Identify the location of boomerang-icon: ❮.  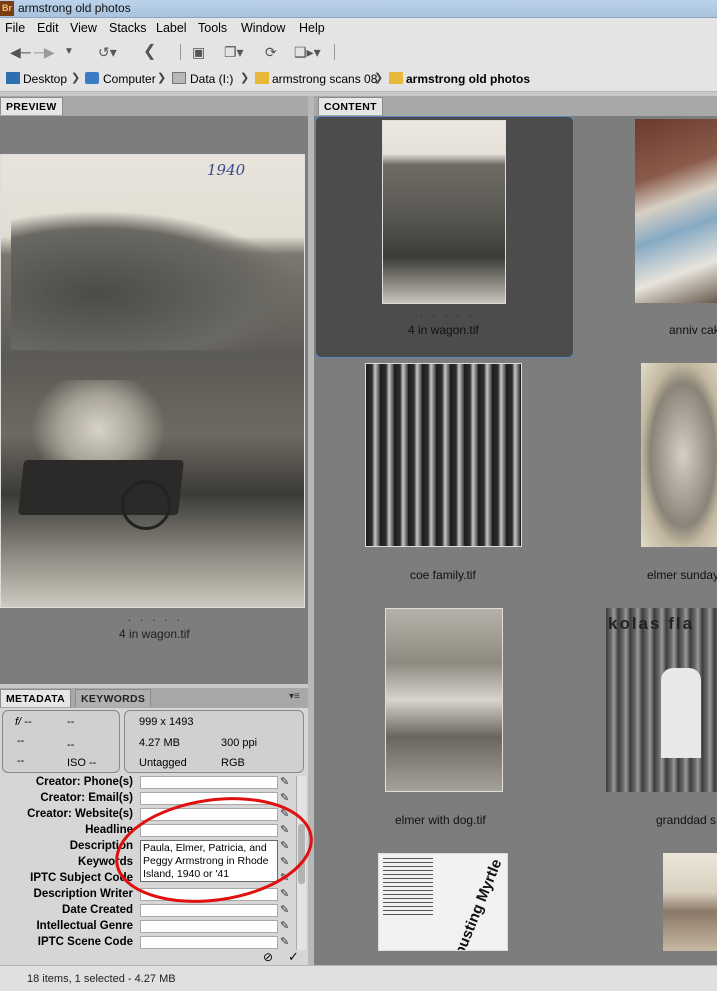
(149, 52).